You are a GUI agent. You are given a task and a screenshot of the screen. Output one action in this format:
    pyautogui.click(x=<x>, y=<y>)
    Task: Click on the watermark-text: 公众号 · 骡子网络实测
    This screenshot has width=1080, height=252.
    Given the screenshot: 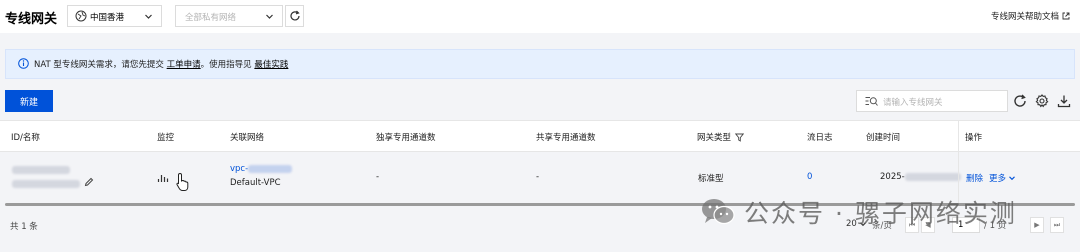 What is the action you would take?
    pyautogui.click(x=880, y=213)
    